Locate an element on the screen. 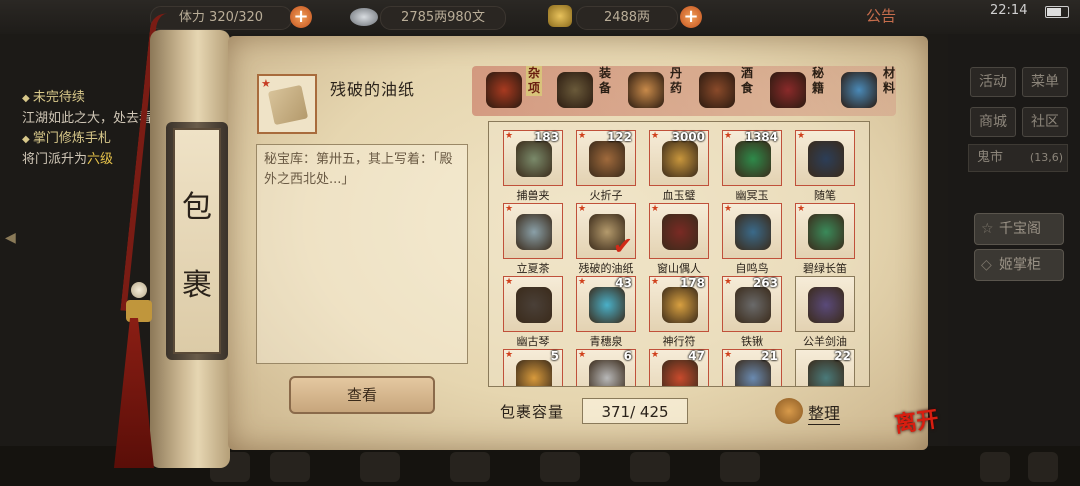 Image resolution: width=1080 pixels, height=486 pixels. gold-icon is located at coordinates (560, 16).